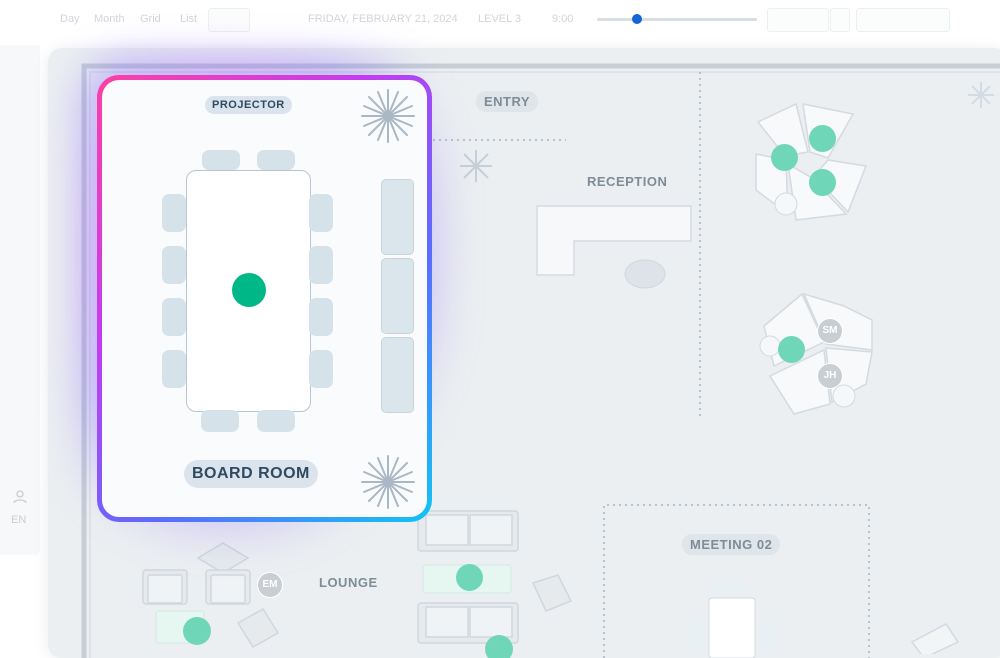  Describe the element at coordinates (383, 19) in the screenshot. I see `date-display: FRIDAY, FEBRUARY 21, 2024` at that location.